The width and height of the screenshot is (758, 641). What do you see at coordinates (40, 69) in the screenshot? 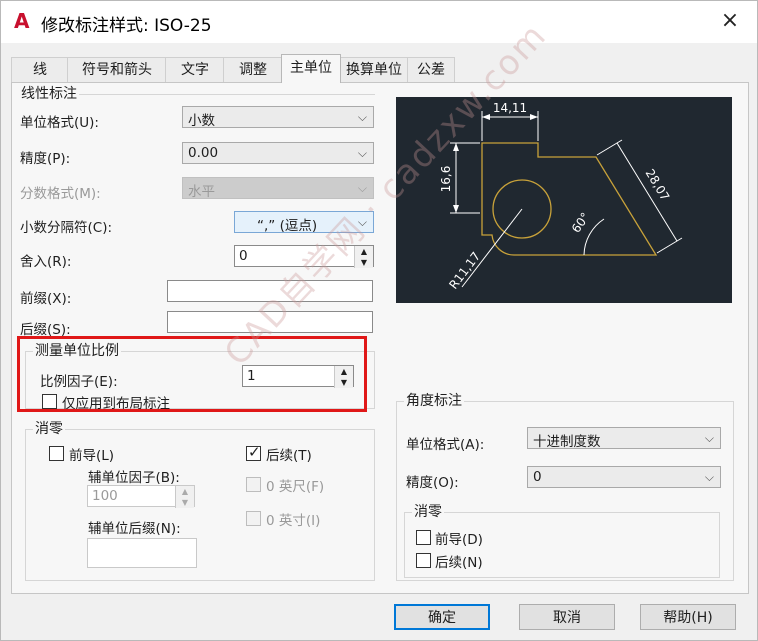
I see `tab-lines: 线` at bounding box center [40, 69].